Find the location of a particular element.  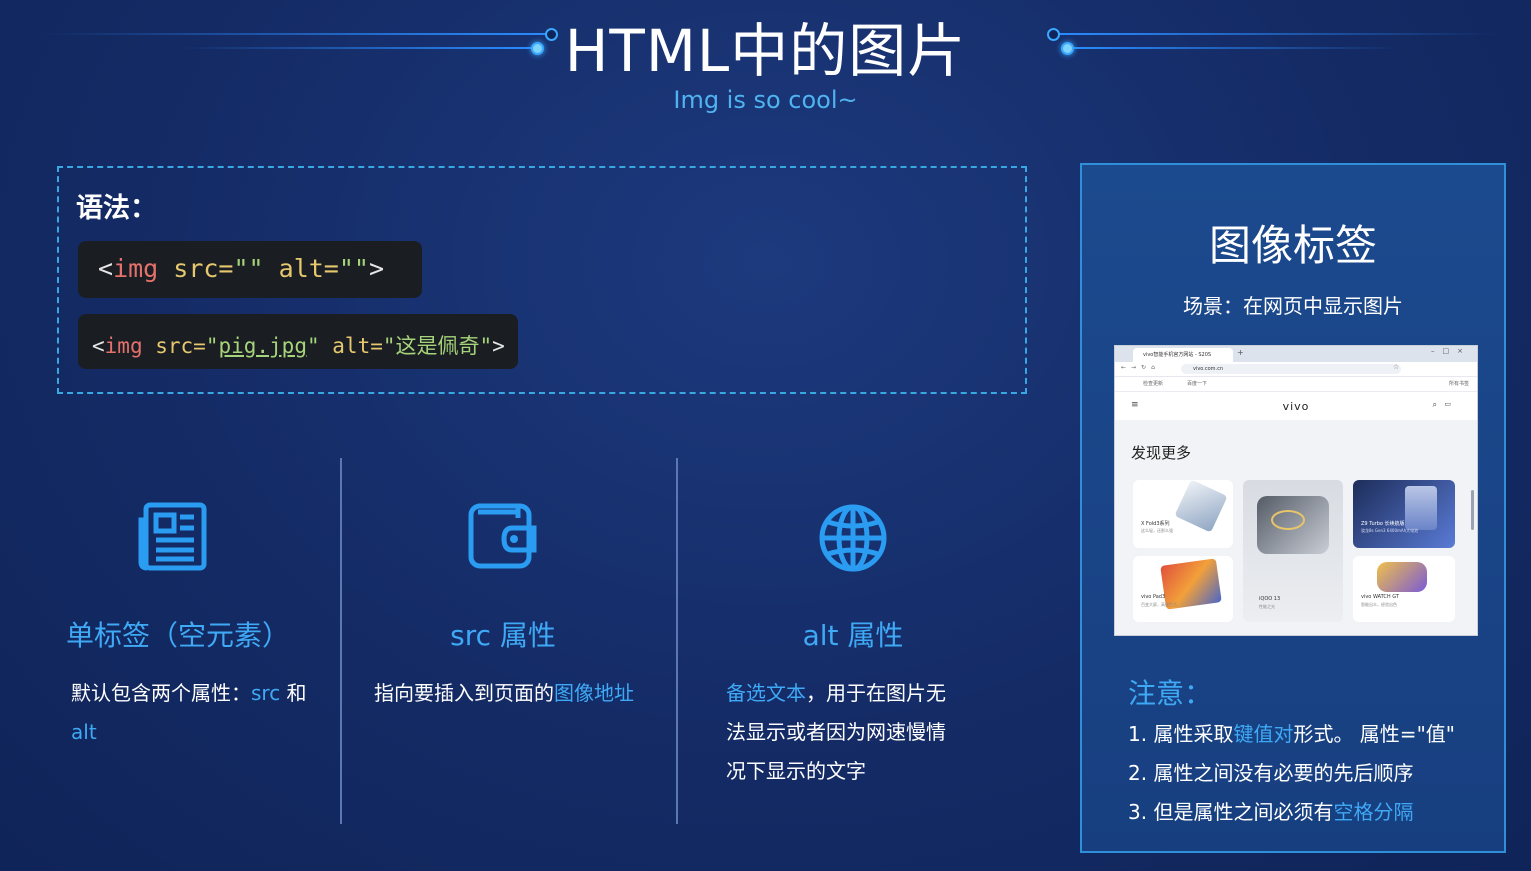

globe-icon is located at coordinates (853, 538).